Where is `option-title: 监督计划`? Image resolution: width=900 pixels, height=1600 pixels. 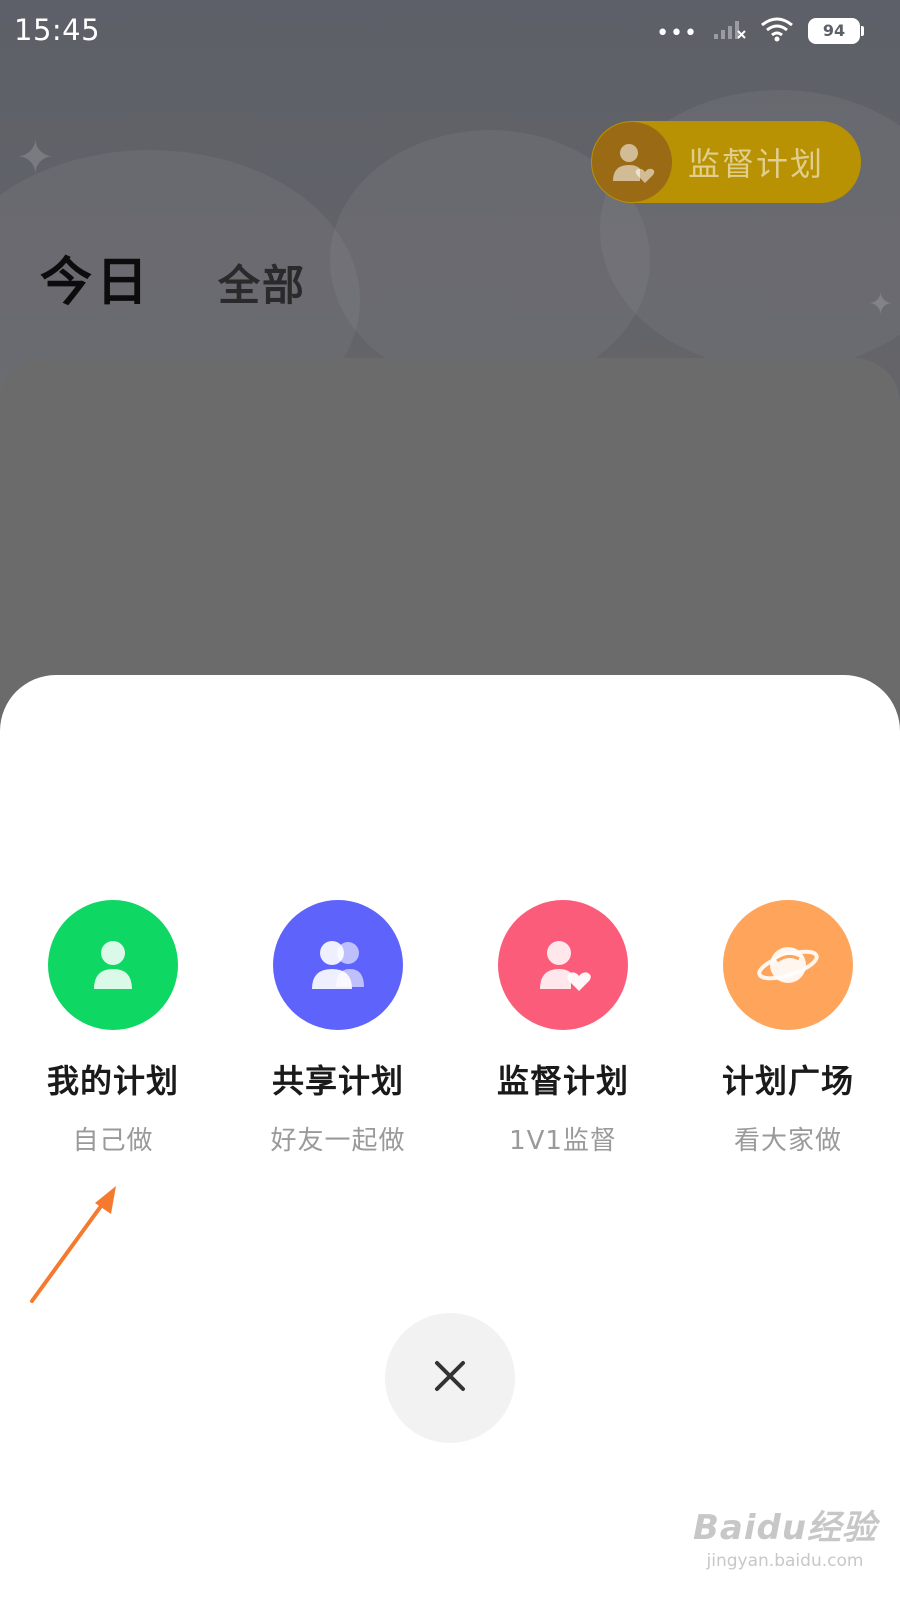
option-title: 监督计划 is located at coordinates (562, 1081).